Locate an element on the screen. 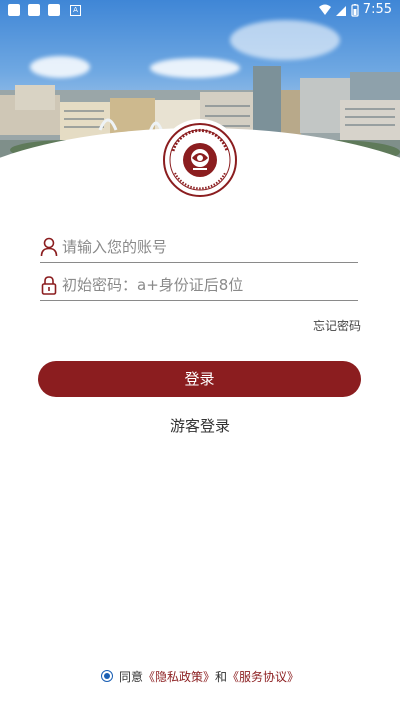  guest-login-link: 游客登录 is located at coordinates (200, 425).